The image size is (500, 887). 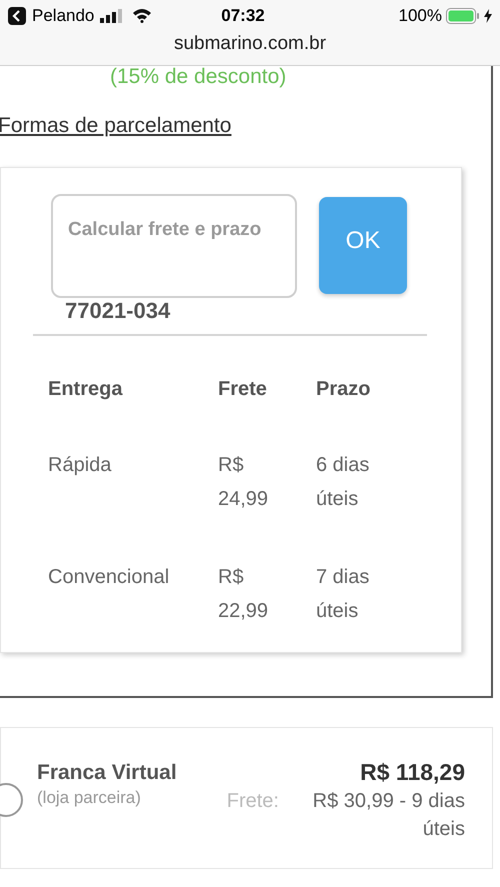 I want to click on freight-value: R$ 30,99 - 9 dias úteis, so click(x=388, y=815).